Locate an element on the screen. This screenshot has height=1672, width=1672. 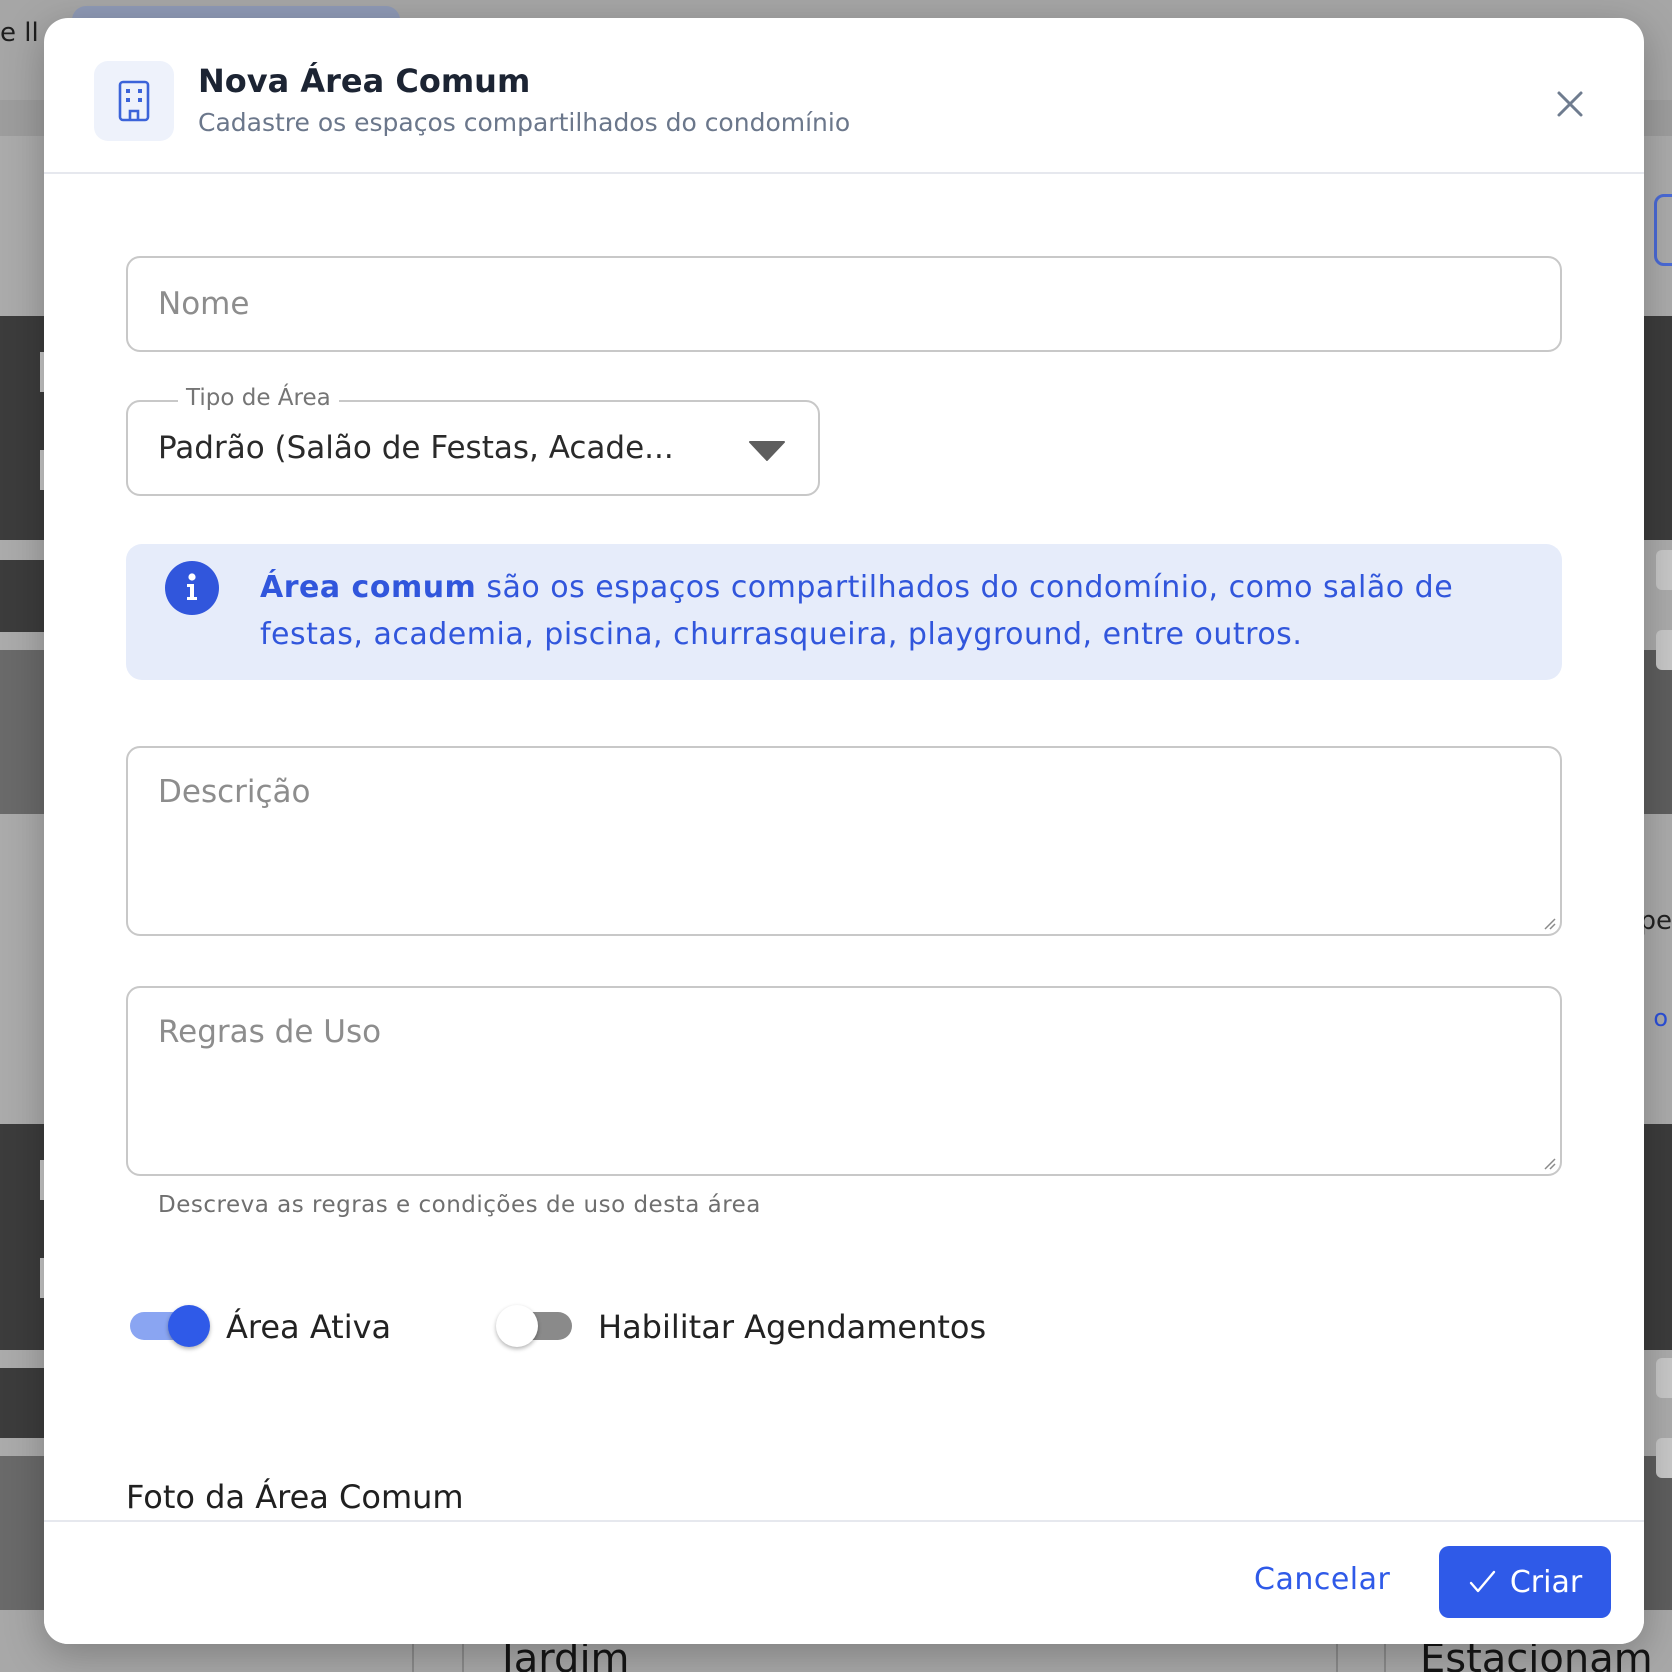
close-button is located at coordinates (1570, 104).